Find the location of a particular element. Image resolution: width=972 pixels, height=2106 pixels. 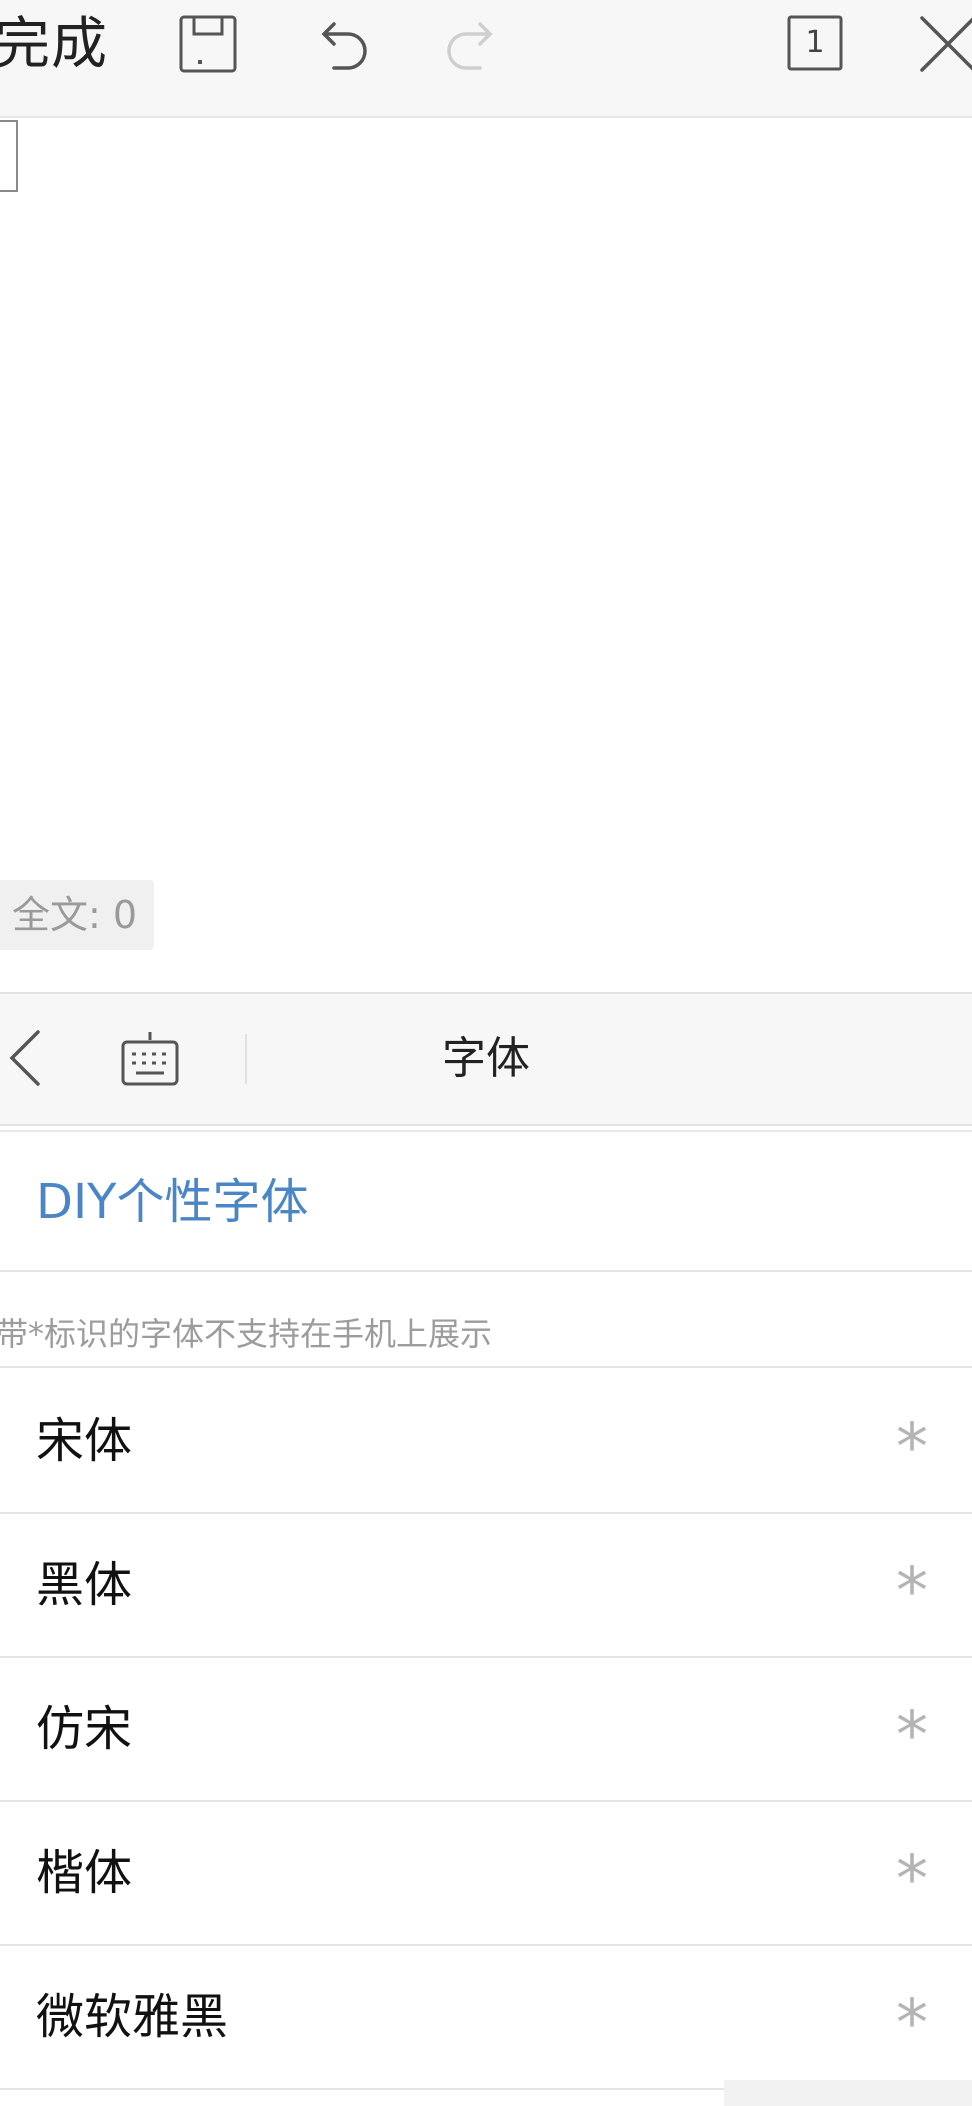

close-icon is located at coordinates (945, 44).